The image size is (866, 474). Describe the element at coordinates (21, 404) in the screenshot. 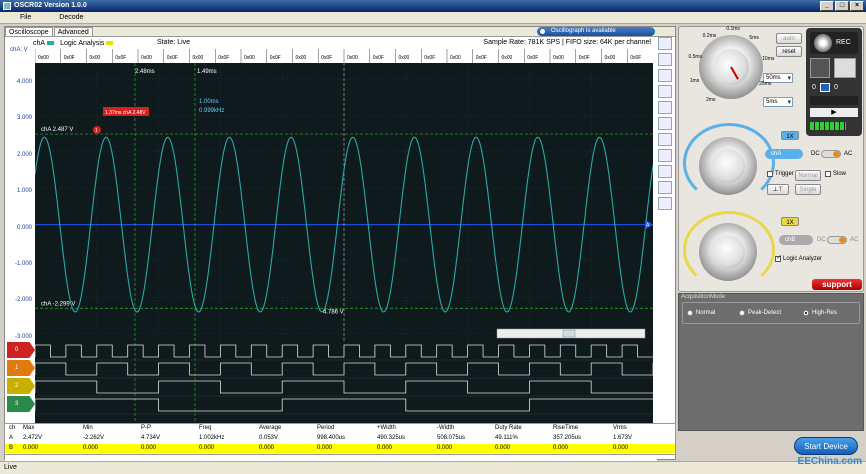

I see `logic-channel-label: 3` at that location.